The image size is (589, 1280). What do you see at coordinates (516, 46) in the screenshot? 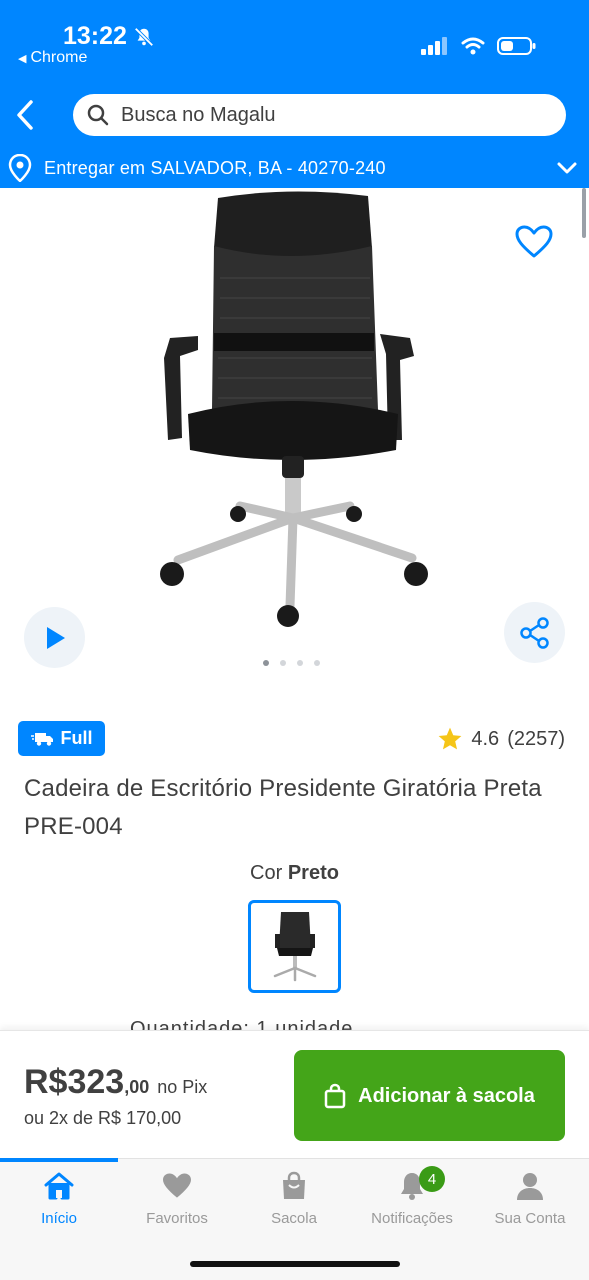
I see `battery-icon` at bounding box center [516, 46].